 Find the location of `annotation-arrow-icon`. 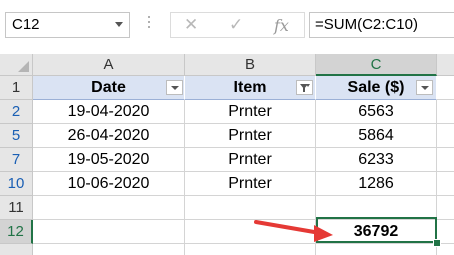

annotation-arrow-icon is located at coordinates (293, 231).